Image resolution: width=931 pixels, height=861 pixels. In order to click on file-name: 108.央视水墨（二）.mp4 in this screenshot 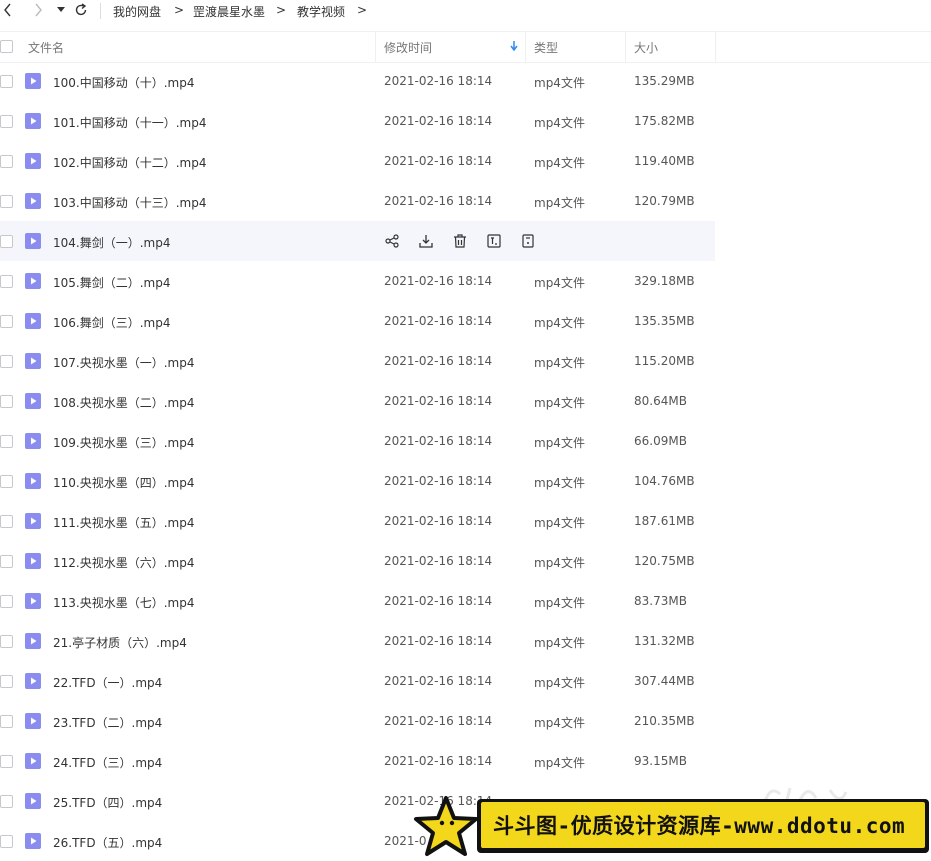, I will do `click(123, 402)`.